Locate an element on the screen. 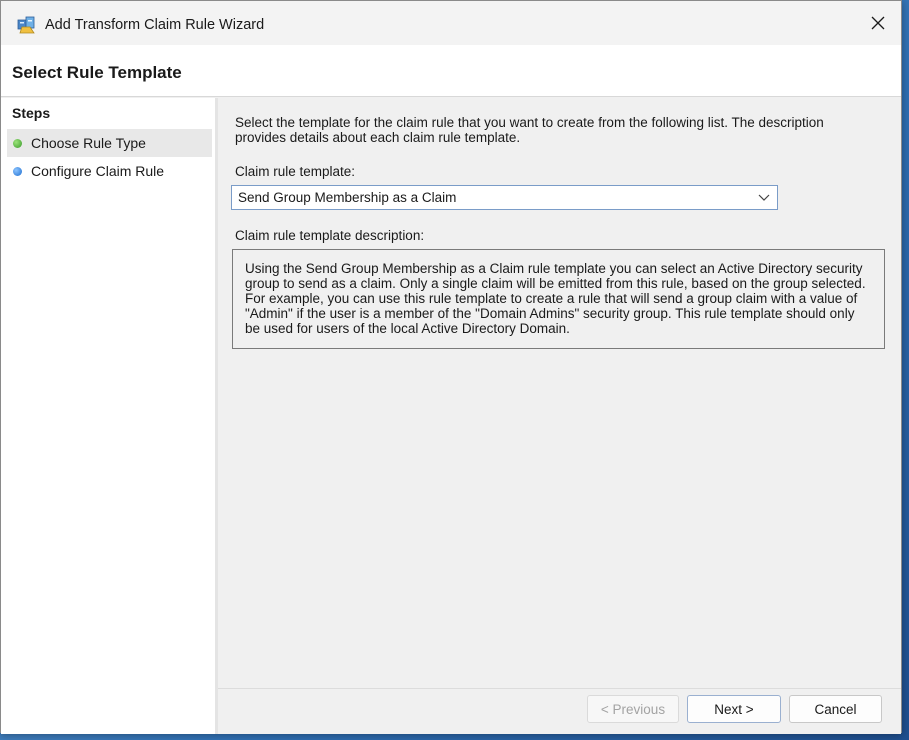 The width and height of the screenshot is (909, 740). step-label: Choose Rule Type is located at coordinates (88, 143).